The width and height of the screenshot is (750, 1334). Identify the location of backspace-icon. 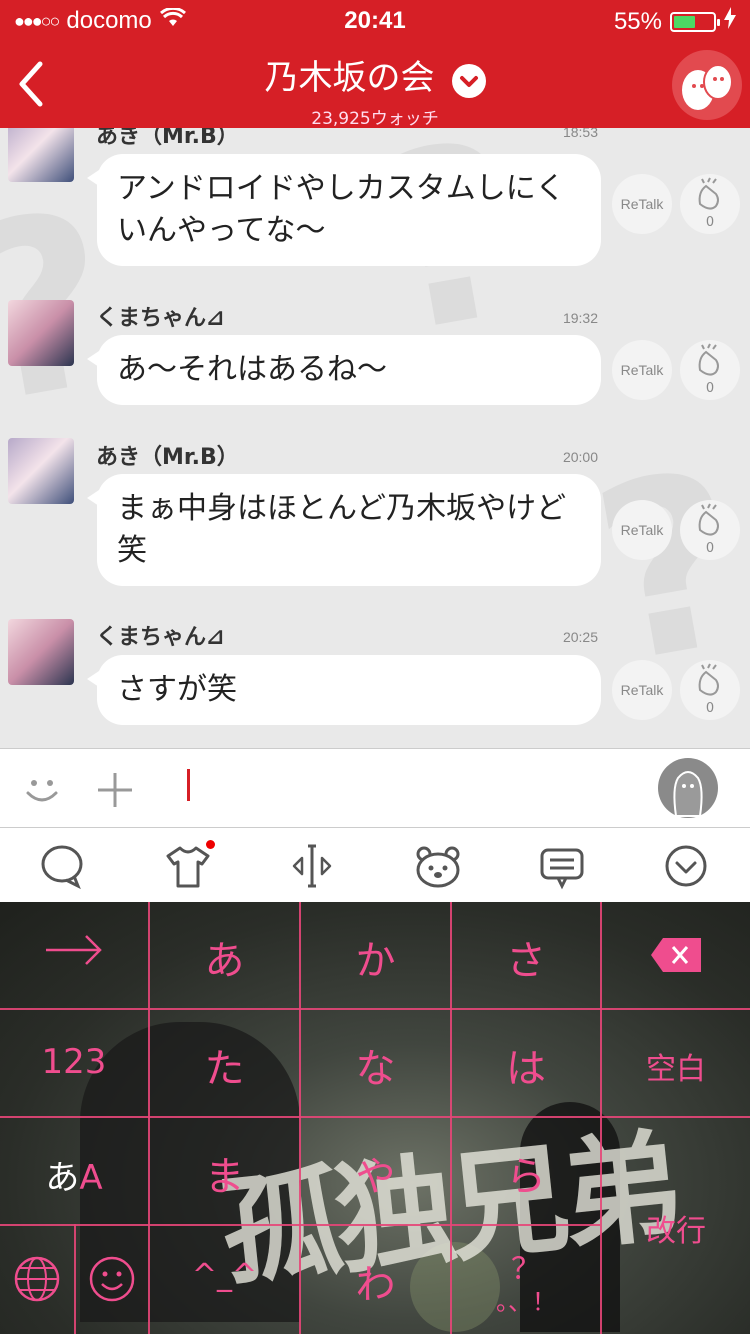
(676, 955).